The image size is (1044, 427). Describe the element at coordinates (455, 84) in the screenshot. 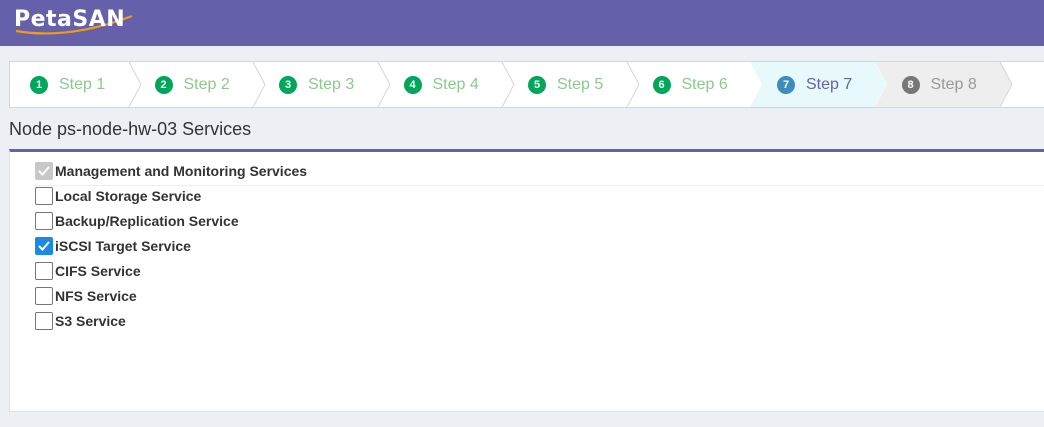

I see `step-label: Step 4` at that location.